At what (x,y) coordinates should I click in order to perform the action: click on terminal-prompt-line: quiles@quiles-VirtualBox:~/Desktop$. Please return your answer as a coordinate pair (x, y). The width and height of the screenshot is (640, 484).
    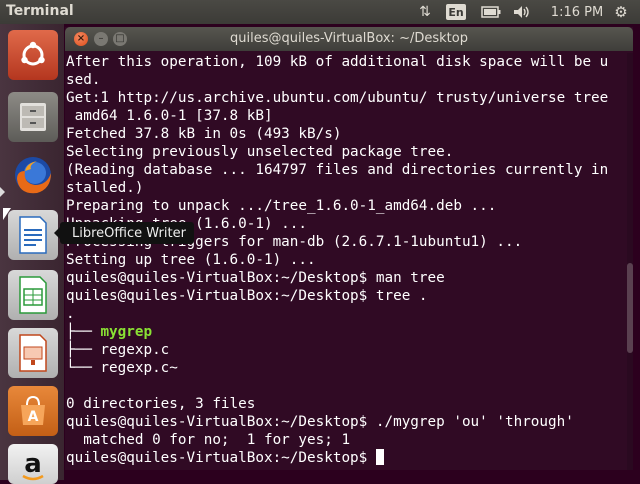
    Looking at the image, I should click on (225, 458).